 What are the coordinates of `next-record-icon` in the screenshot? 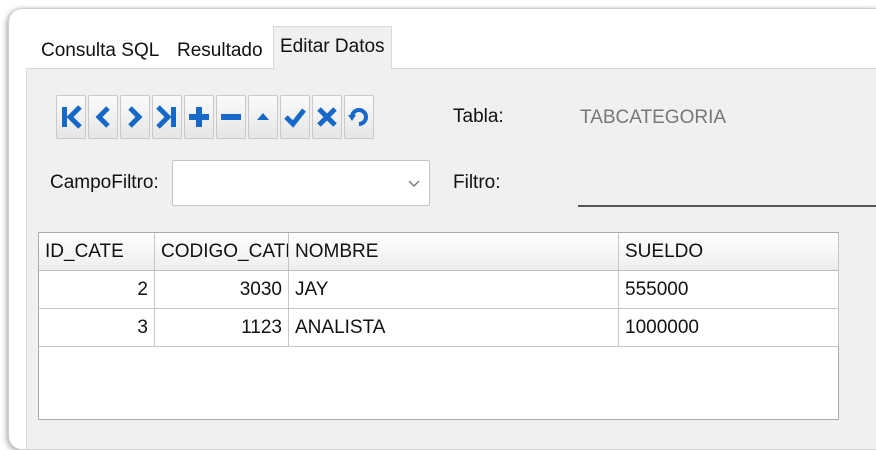 It's located at (135, 117).